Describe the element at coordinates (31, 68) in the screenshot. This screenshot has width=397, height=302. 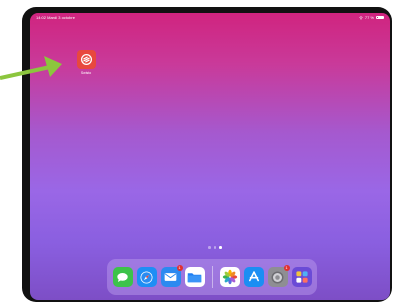
I see `annotation-arrow-icon` at that location.